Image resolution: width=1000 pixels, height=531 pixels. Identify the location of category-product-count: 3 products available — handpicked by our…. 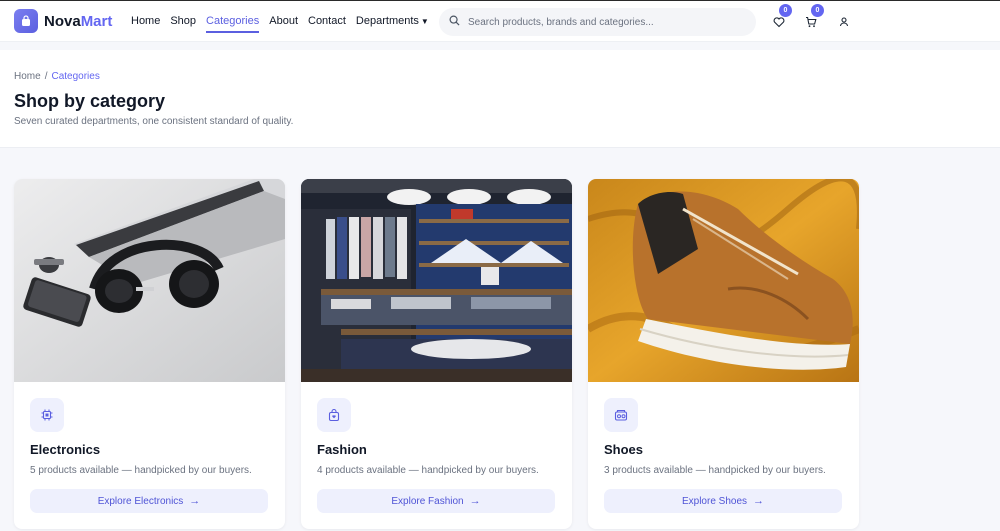
(715, 470).